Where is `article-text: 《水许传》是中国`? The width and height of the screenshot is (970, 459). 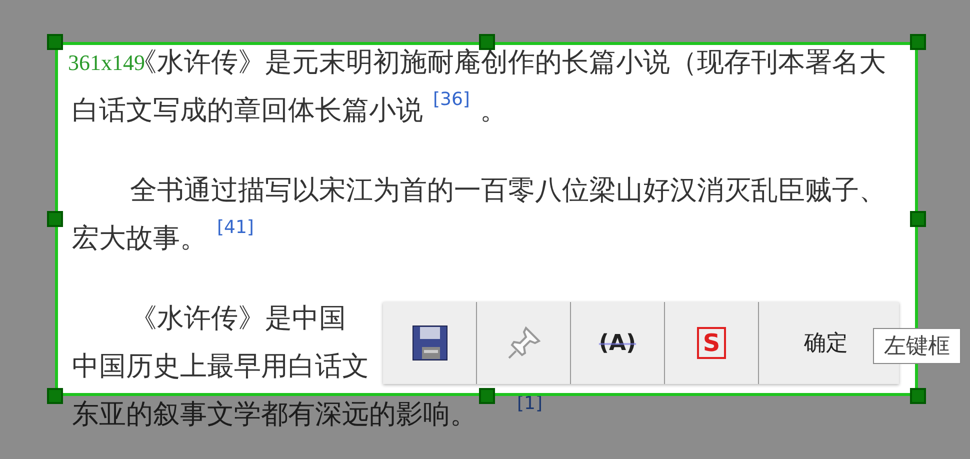 article-text: 《水许传》是中国 is located at coordinates (238, 319).